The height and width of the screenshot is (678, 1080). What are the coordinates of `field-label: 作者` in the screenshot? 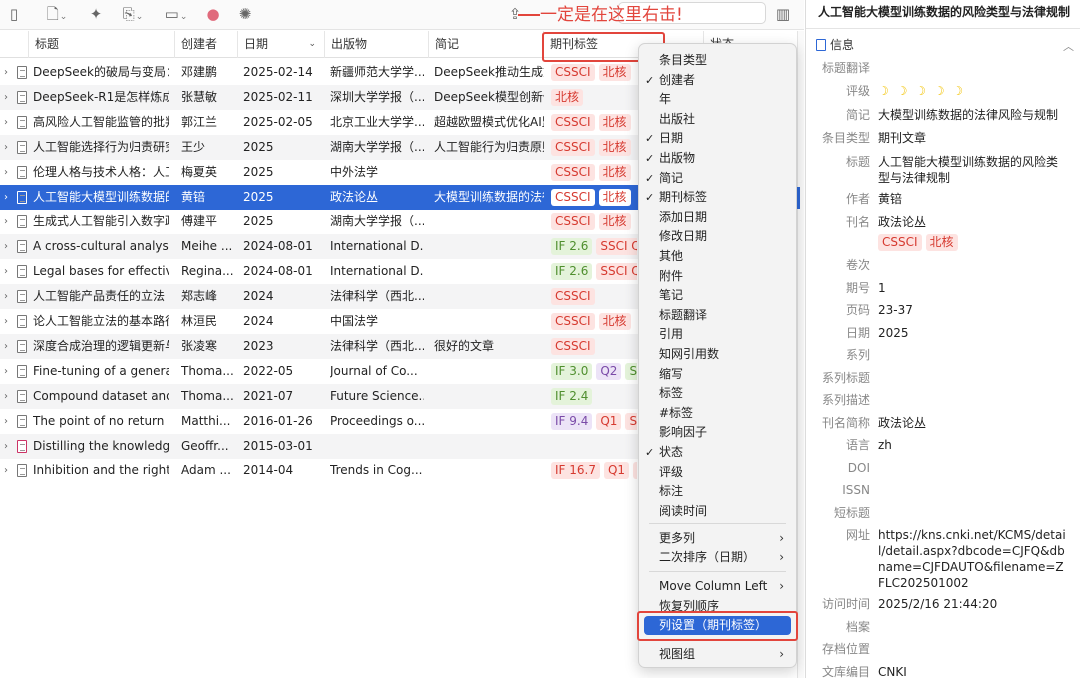 It's located at (857, 199).